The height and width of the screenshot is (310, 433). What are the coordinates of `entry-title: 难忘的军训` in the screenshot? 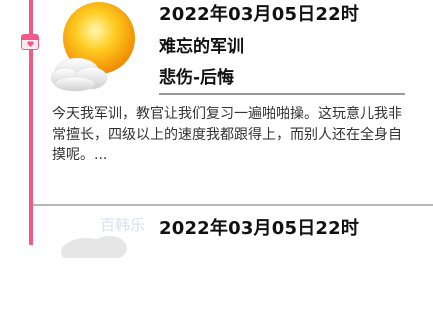 It's located at (201, 47).